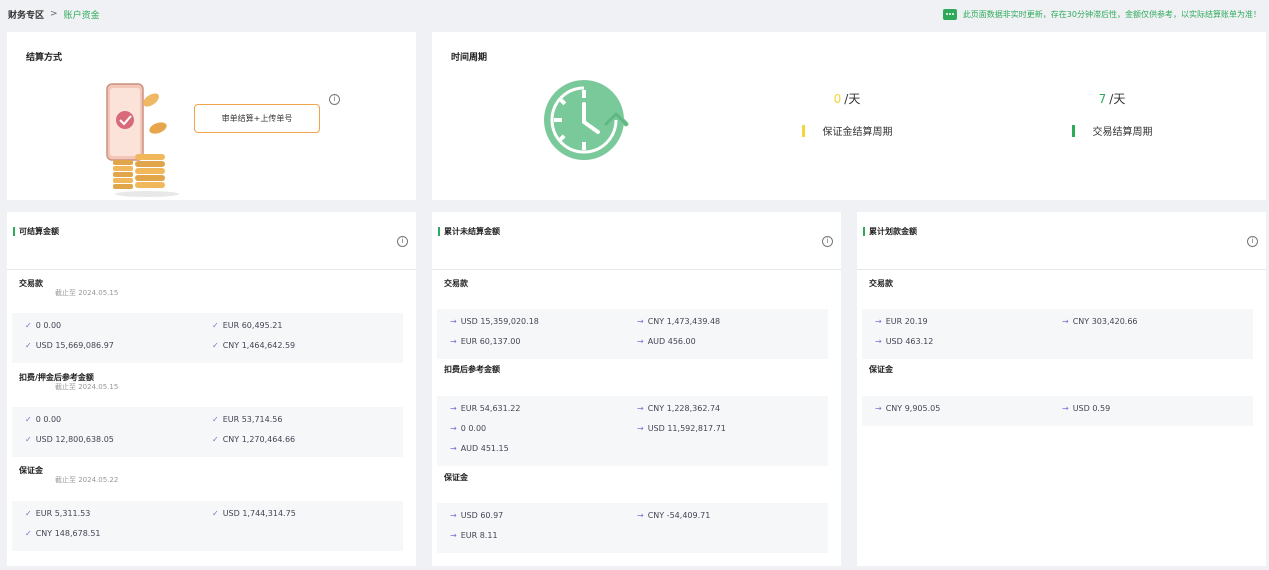 The width and height of the screenshot is (1269, 570). I want to click on deposit-period-unit: /天, so click(852, 99).